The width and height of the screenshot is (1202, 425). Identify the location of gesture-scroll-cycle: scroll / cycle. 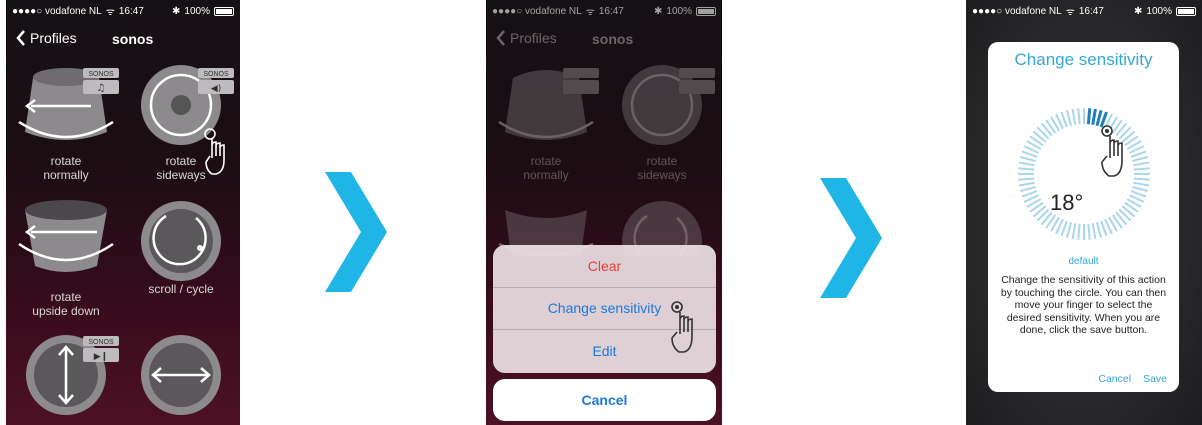
(181, 246).